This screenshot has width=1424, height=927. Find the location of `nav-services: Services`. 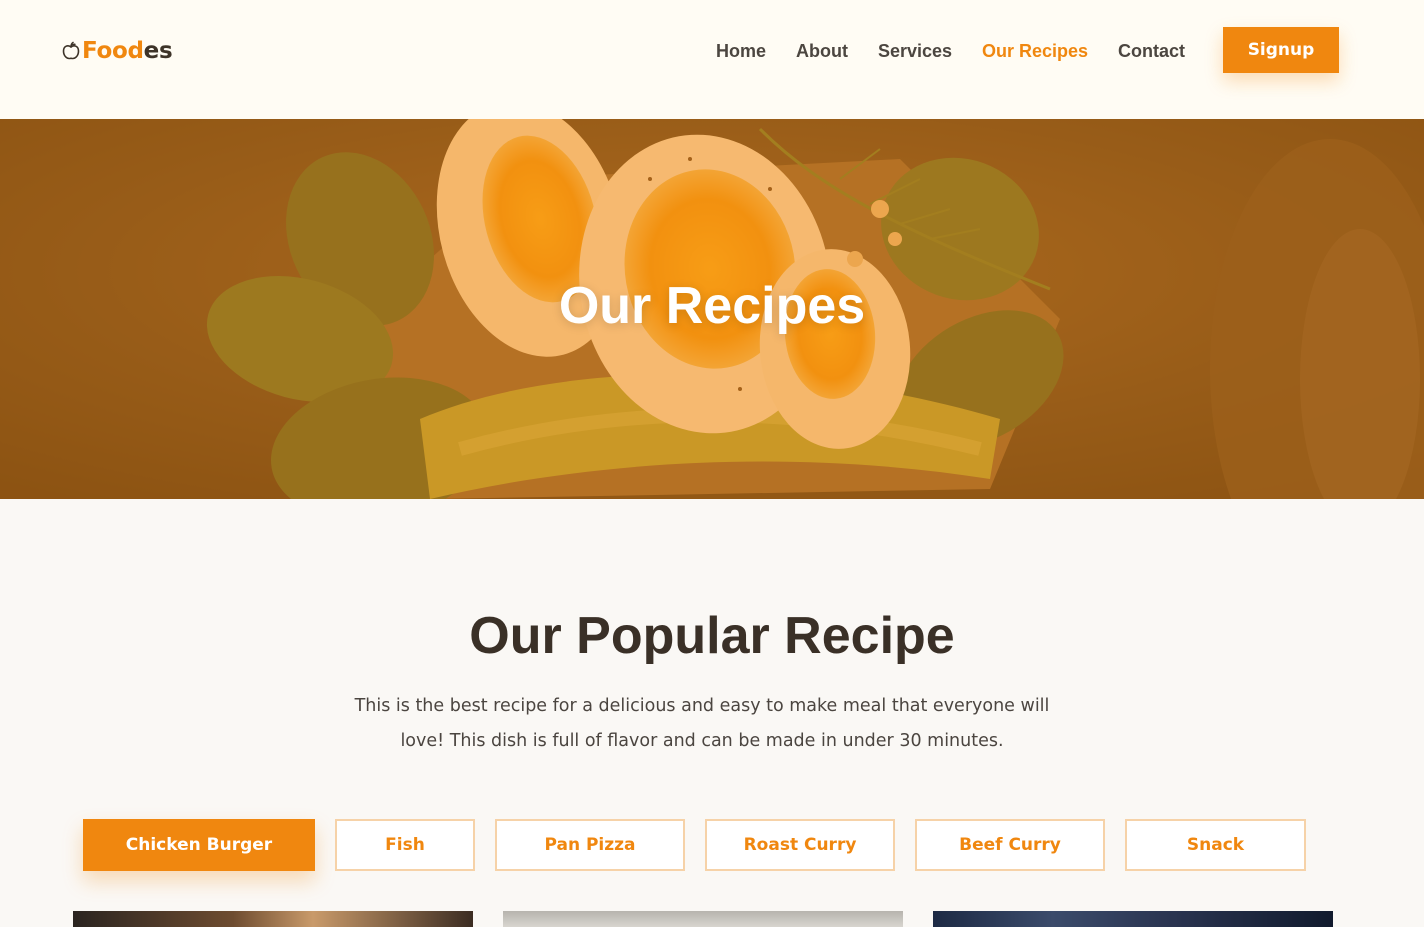

nav-services: Services is located at coordinates (915, 51).